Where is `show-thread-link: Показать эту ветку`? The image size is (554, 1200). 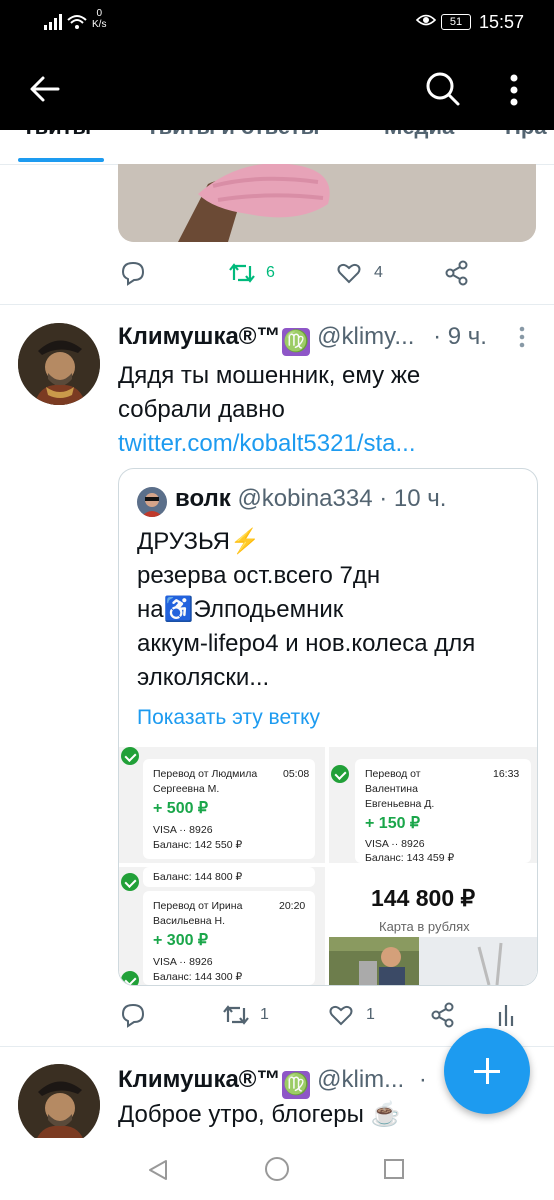 show-thread-link: Показать эту ветку is located at coordinates (228, 718).